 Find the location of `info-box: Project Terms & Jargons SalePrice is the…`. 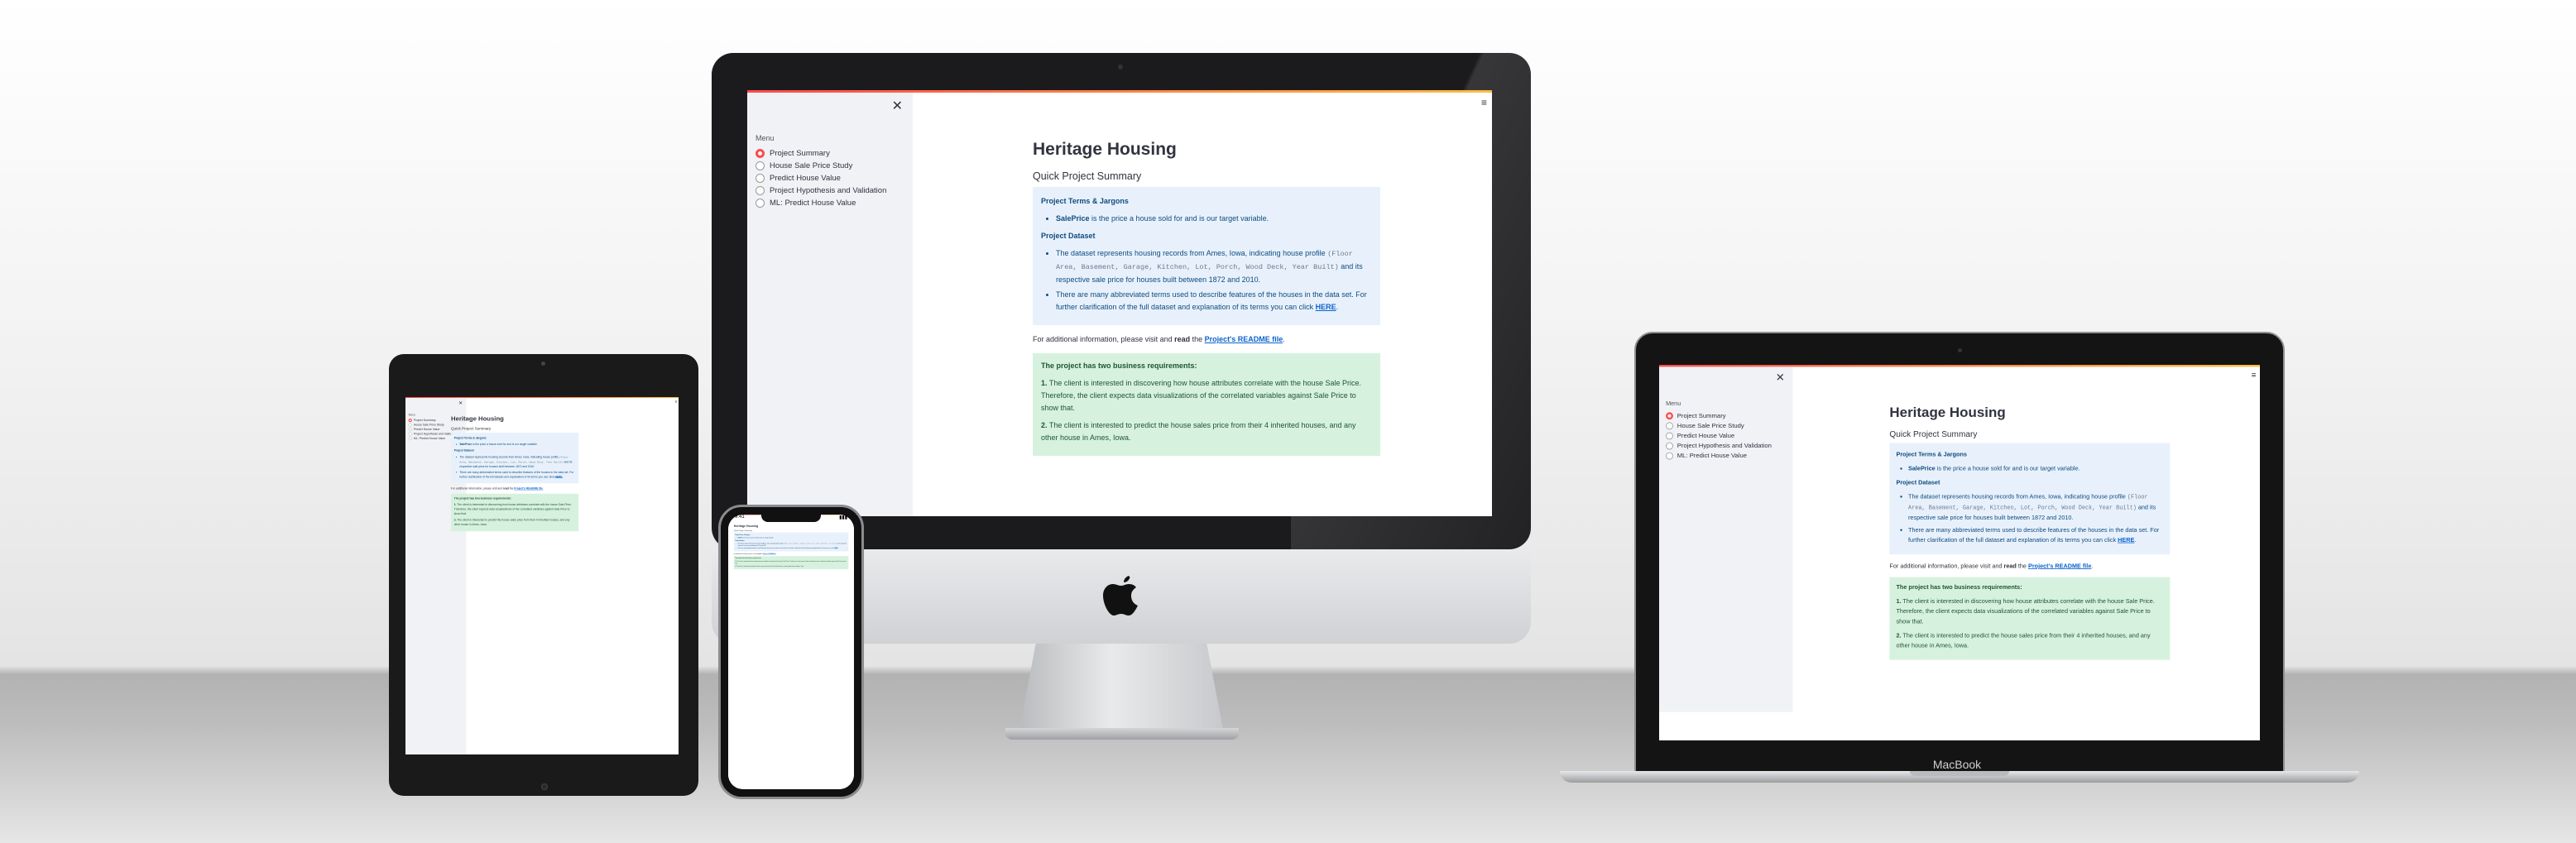

info-box: Project Terms & Jargons SalePrice is the… is located at coordinates (791, 542).